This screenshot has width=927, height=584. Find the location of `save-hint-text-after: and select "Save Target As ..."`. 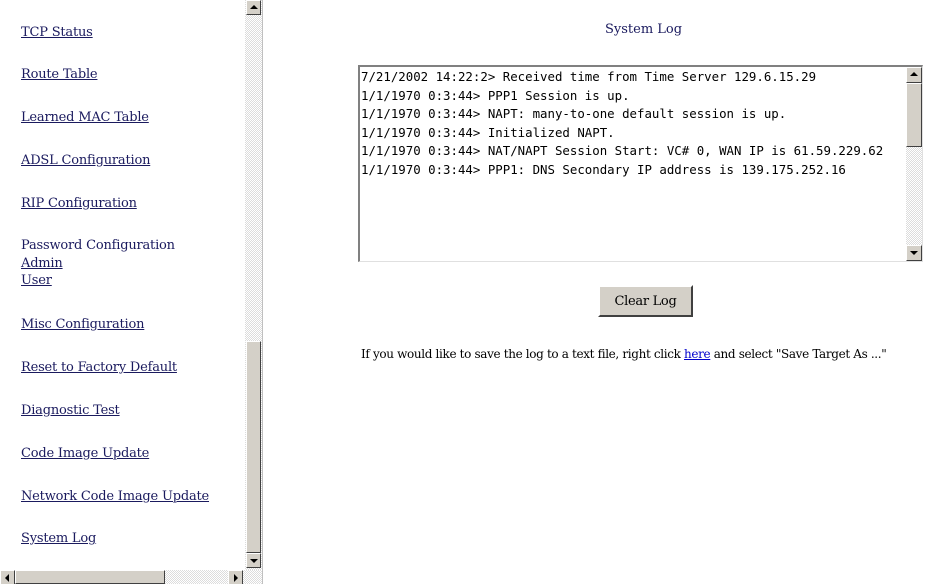

save-hint-text-after: and select "Save Target As ..." is located at coordinates (798, 354).